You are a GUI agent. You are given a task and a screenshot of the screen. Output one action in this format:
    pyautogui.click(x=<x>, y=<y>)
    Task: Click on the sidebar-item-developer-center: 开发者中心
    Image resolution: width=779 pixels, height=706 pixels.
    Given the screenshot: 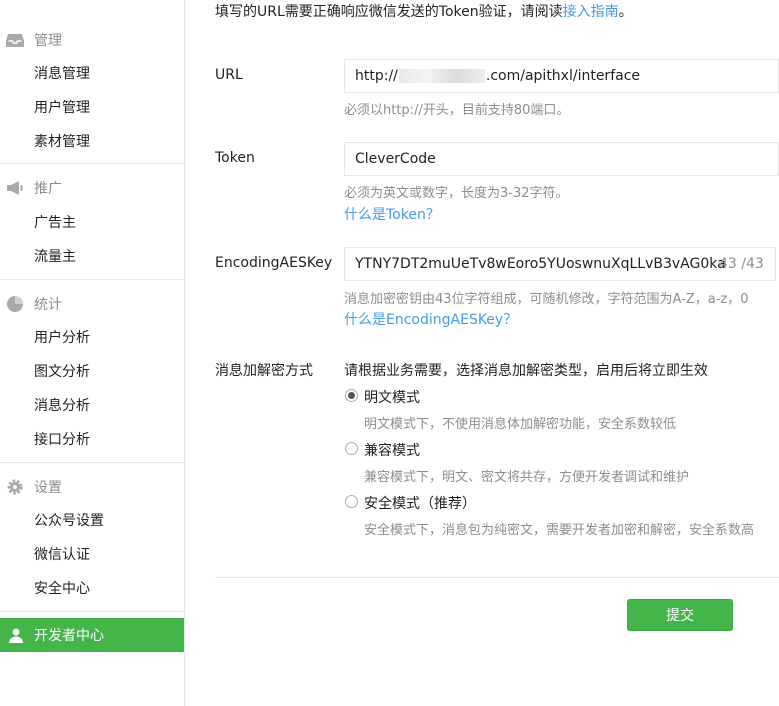 What is the action you would take?
    pyautogui.click(x=92, y=635)
    